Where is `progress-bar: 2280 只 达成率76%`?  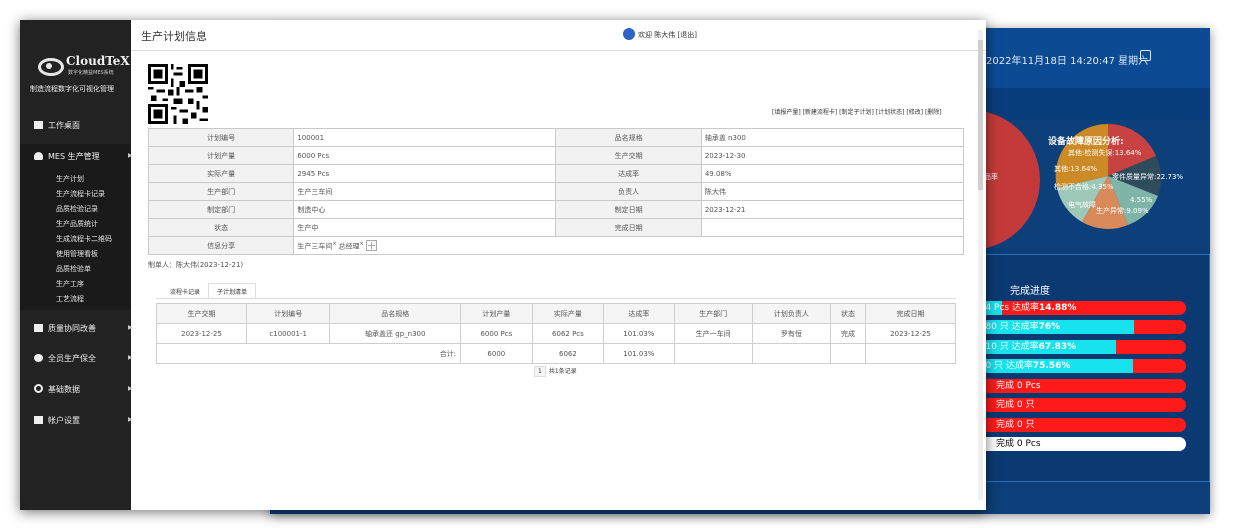
progress-bar: 2280 只 达成率76% is located at coordinates (1078, 327).